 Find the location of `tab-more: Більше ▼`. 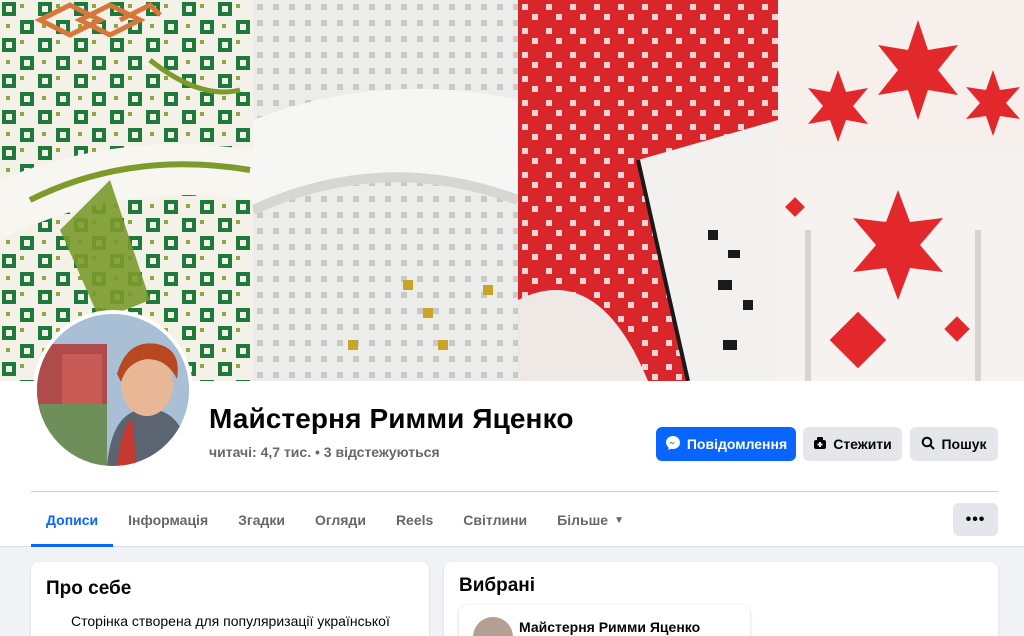

tab-more: Більше ▼ is located at coordinates (590, 520).